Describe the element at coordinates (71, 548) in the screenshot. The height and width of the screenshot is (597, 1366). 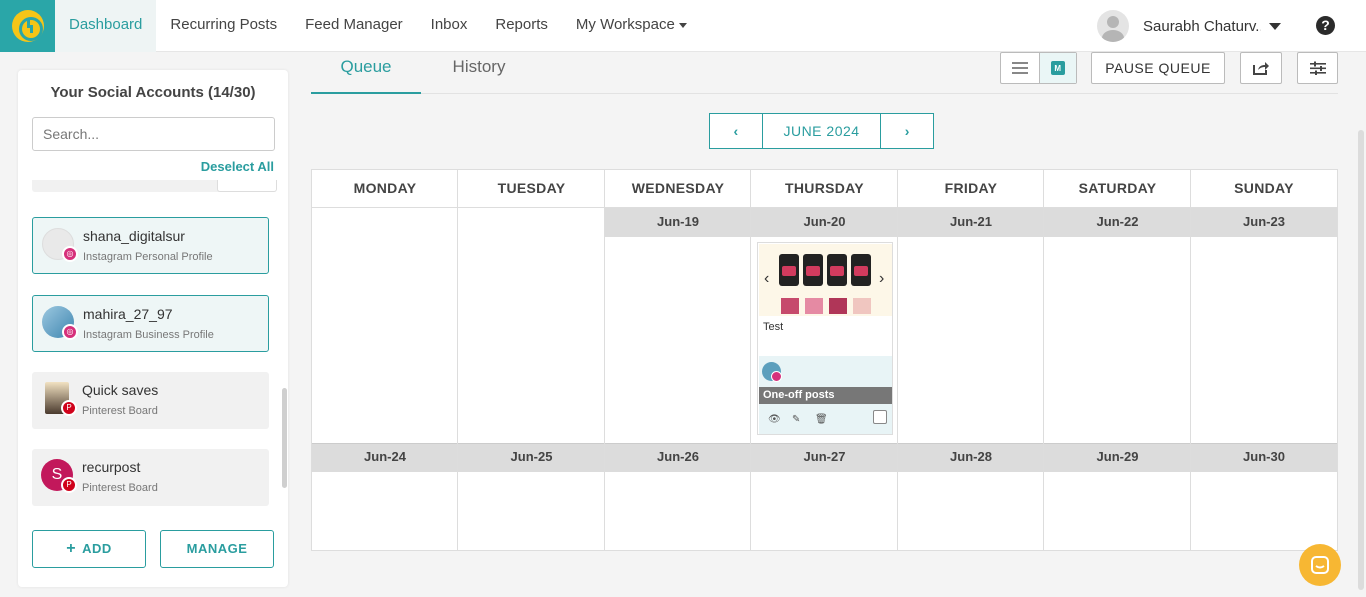
I see `plus-icon: +` at that location.